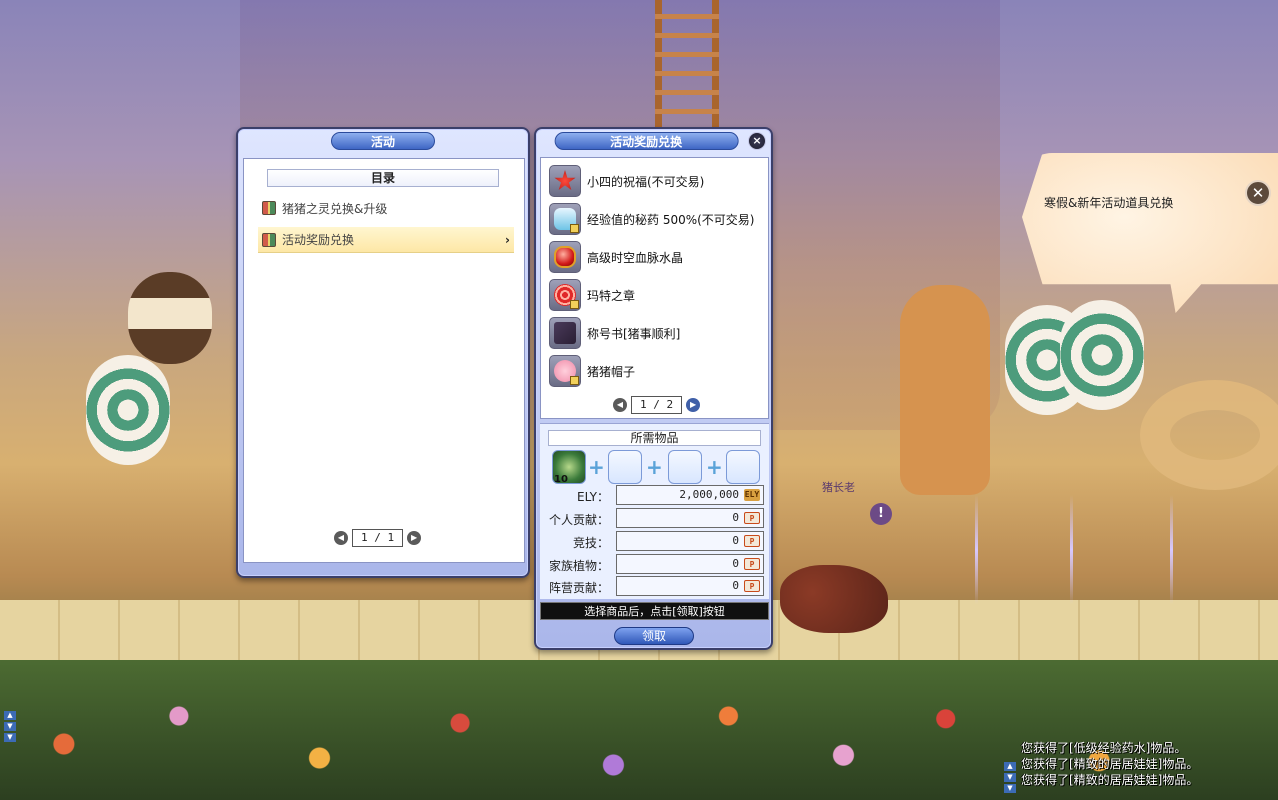 The height and width of the screenshot is (800, 1278). I want to click on ely-currency-icon: ELY, so click(752, 495).